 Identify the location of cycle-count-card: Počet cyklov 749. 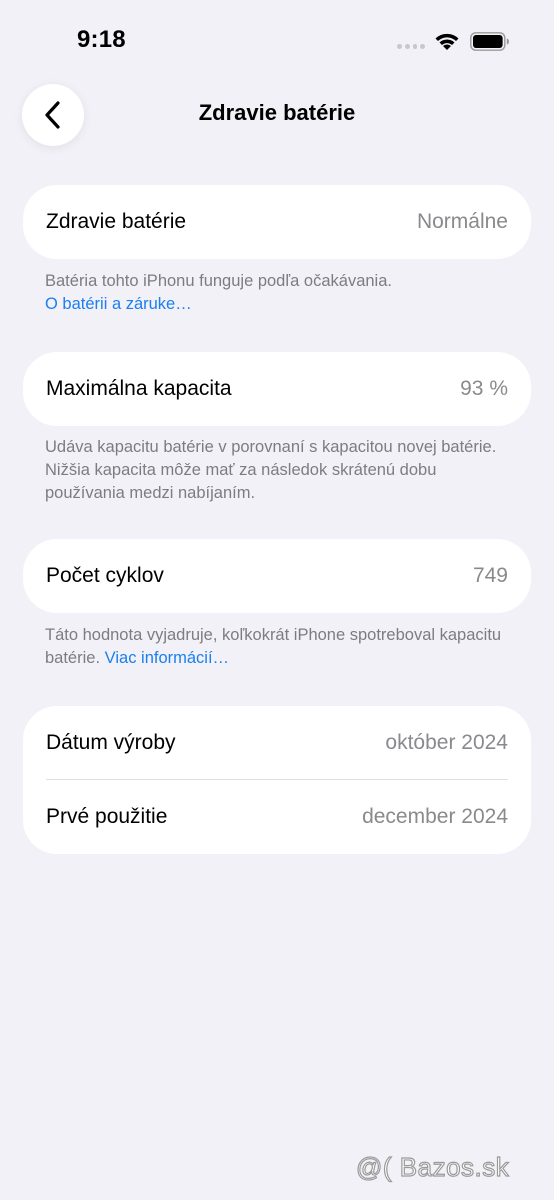
(277, 576).